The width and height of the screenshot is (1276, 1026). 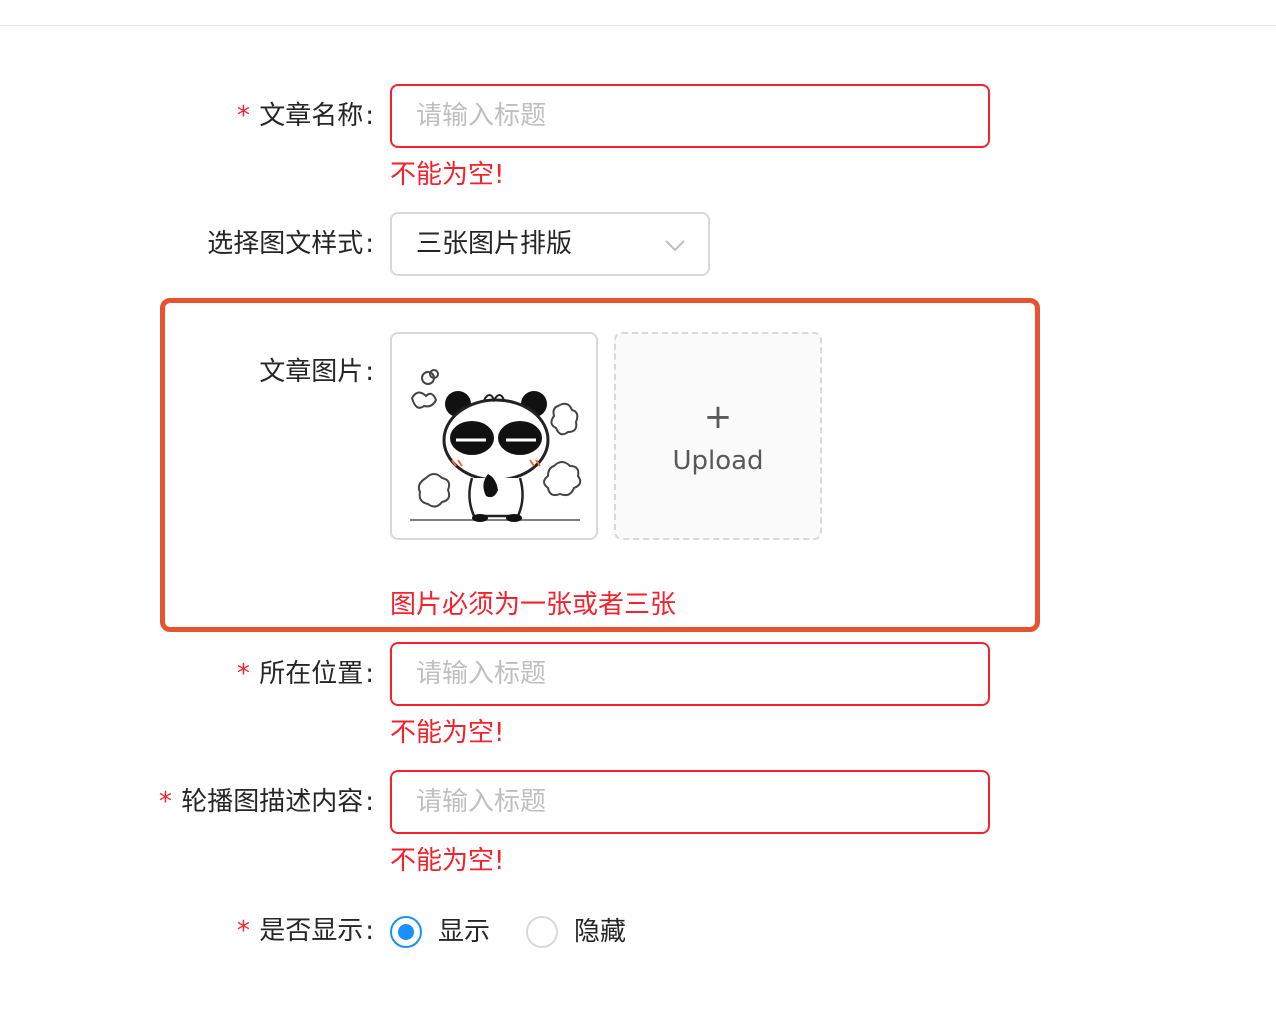 I want to click on radio-hide-label: 隐藏, so click(x=600, y=932).